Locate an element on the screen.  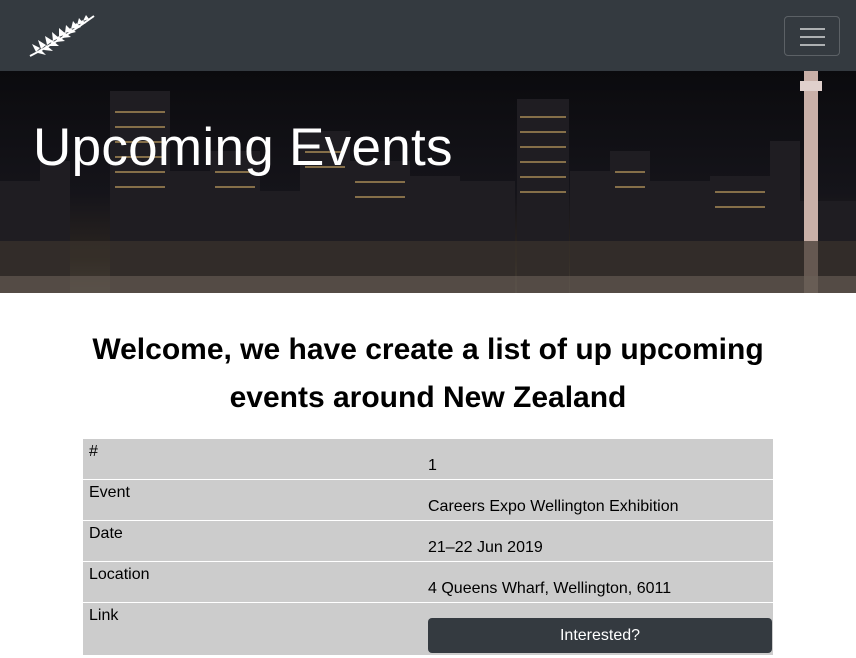
table-row: Event Careers Expo Wellington Exhibition is located at coordinates (428, 500).